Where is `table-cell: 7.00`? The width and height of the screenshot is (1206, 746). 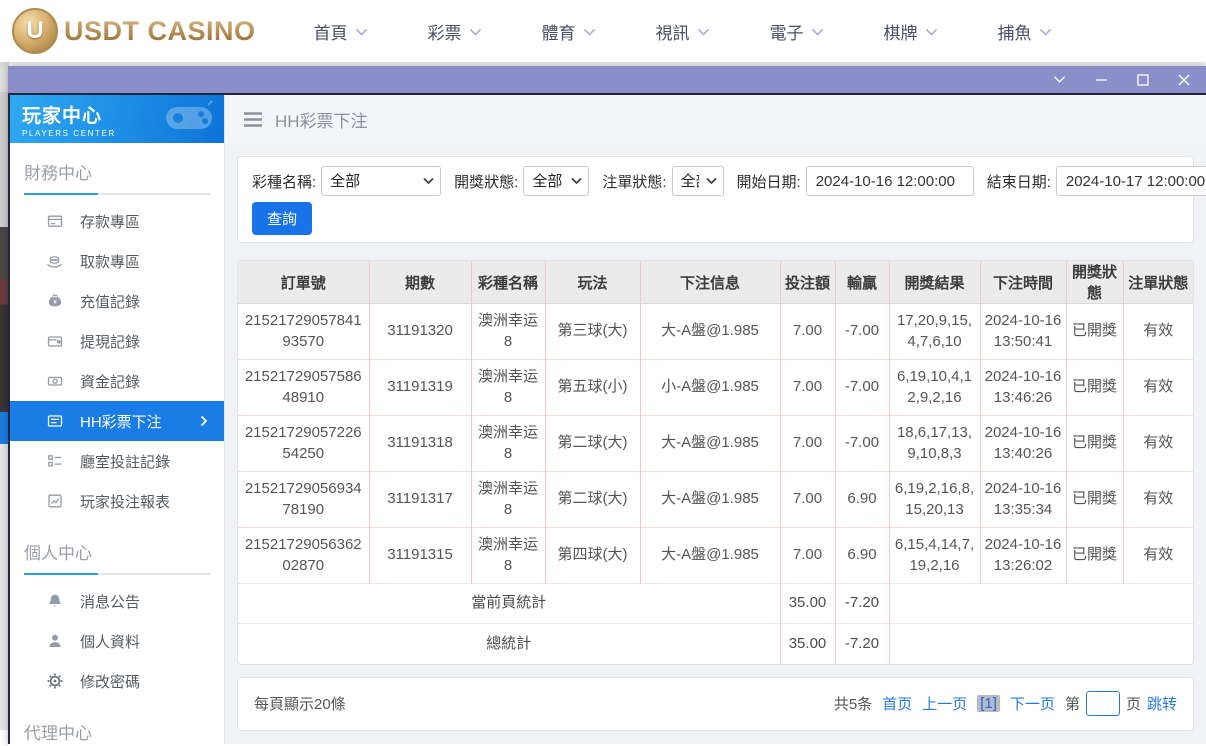 table-cell: 7.00 is located at coordinates (807, 387).